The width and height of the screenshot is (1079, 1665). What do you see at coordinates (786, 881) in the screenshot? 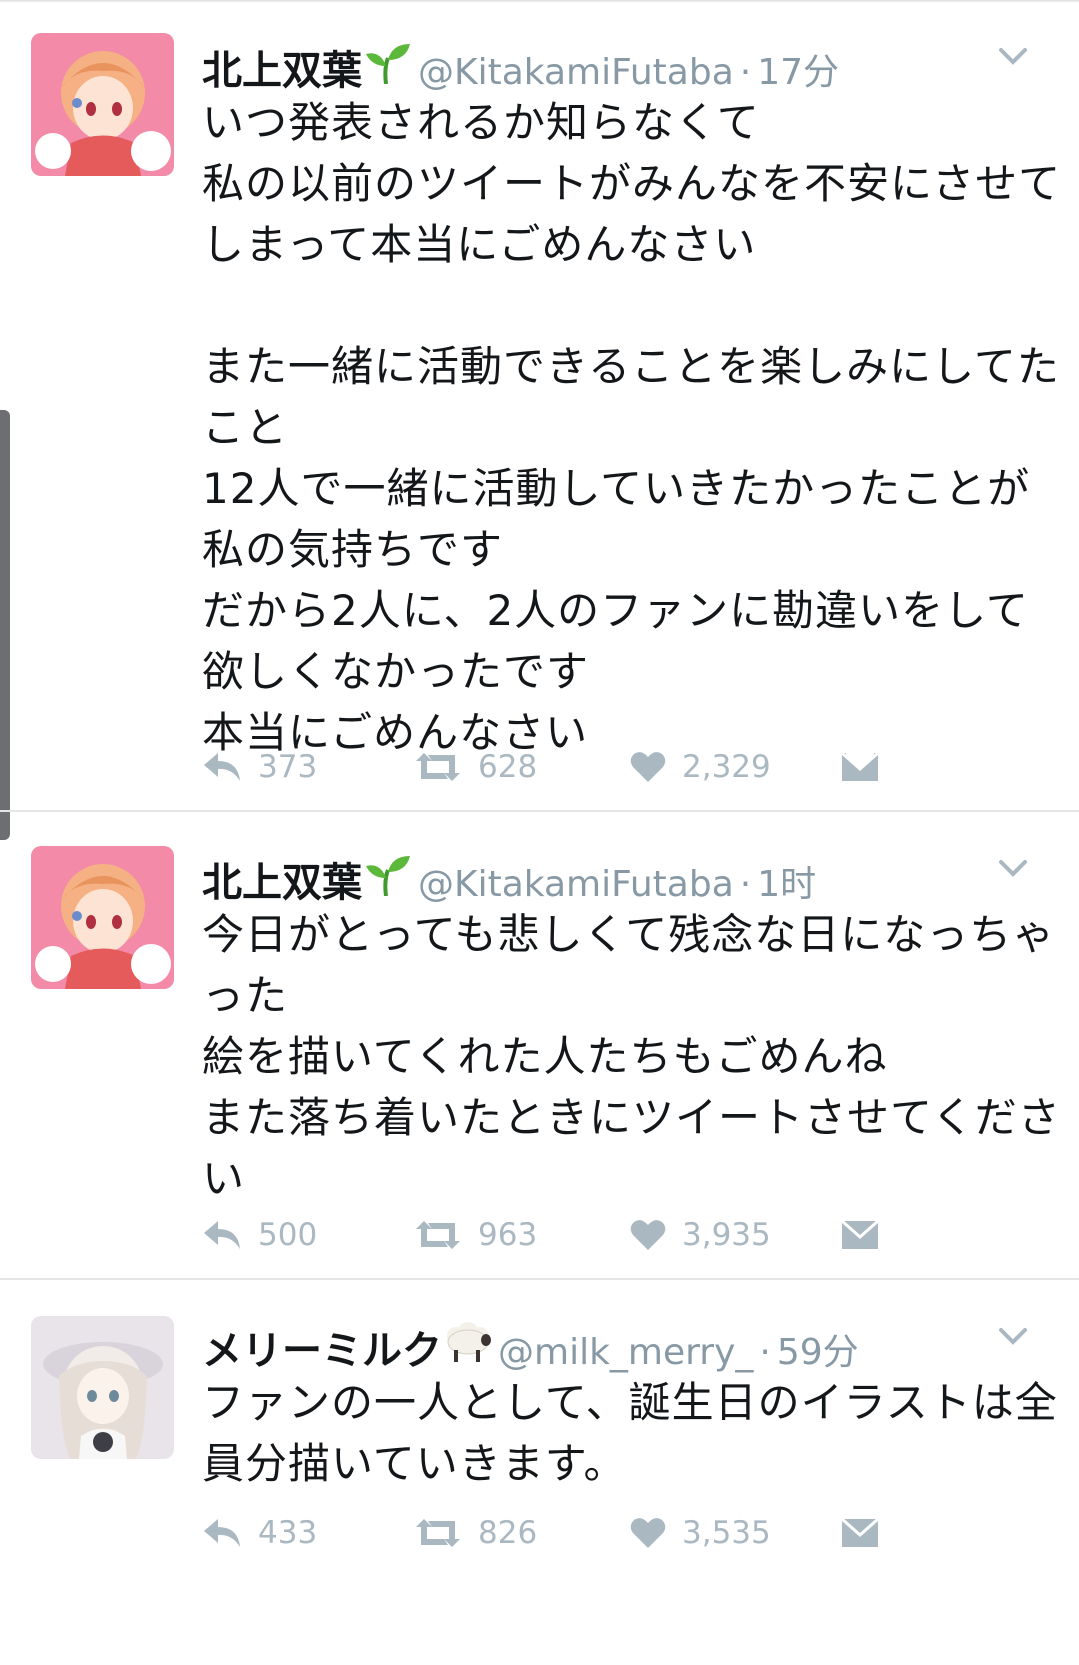
I see `timestamp: 1时` at bounding box center [786, 881].